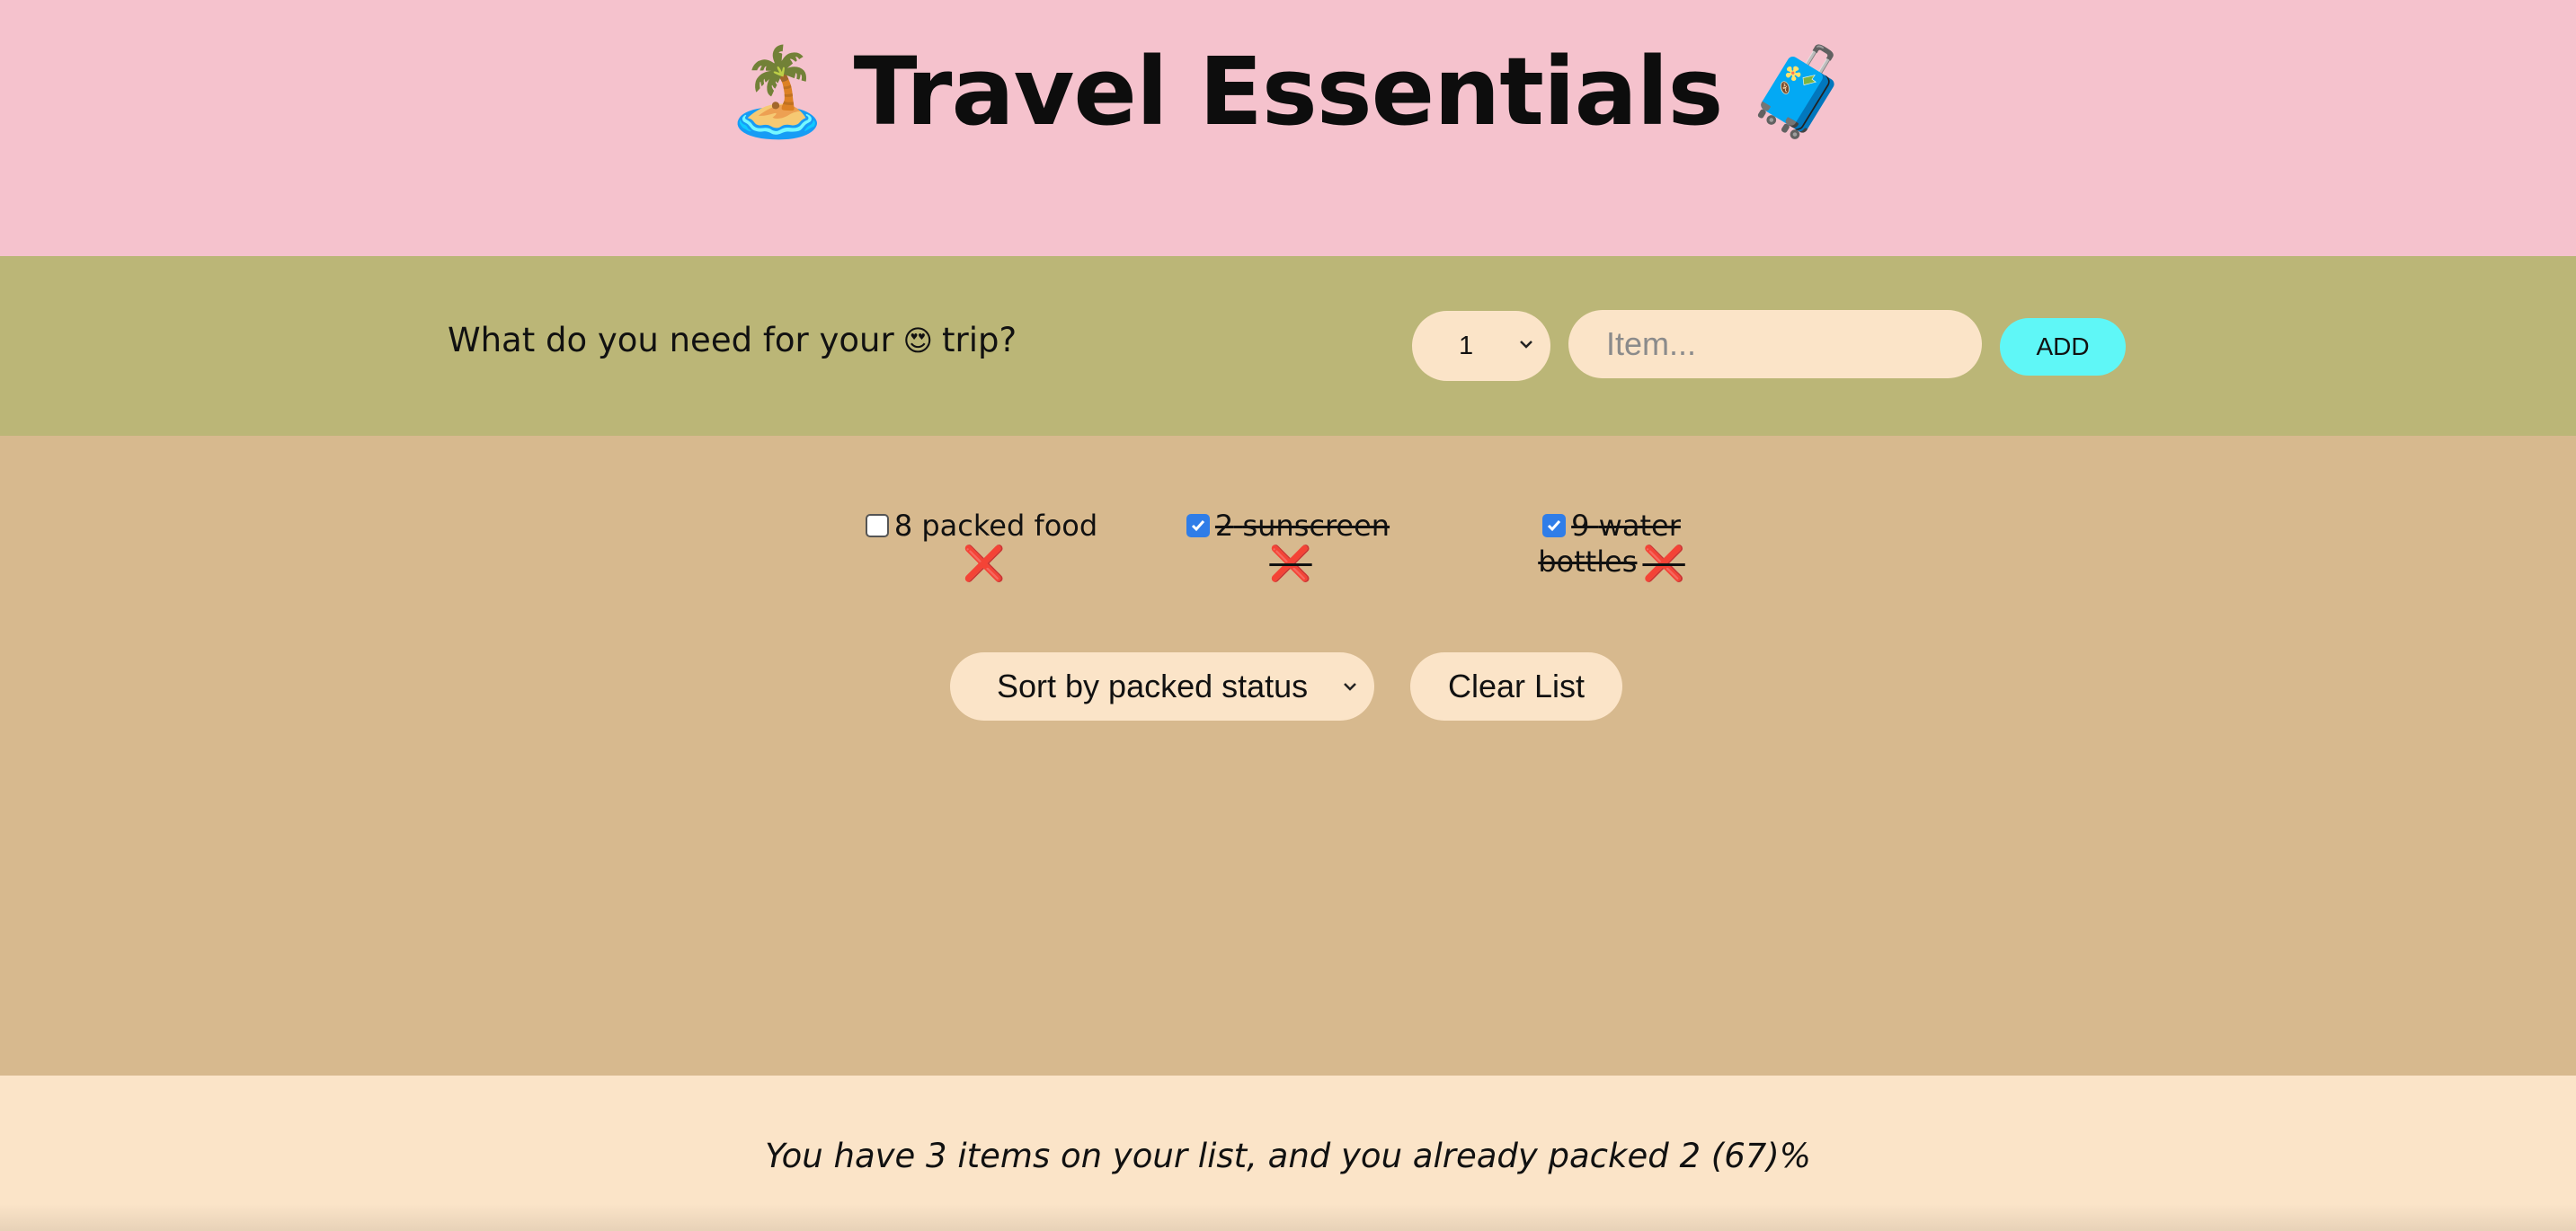 Image resolution: width=2576 pixels, height=1231 pixels. I want to click on sort-select: Sort by packed status, so click(1162, 686).